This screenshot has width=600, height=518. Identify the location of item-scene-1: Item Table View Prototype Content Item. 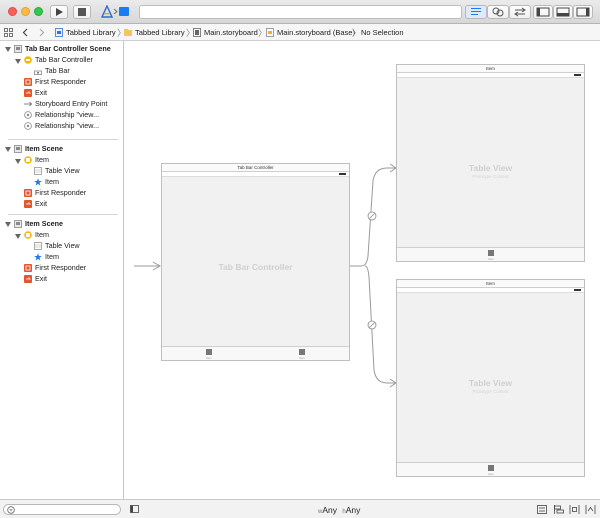
(490, 163).